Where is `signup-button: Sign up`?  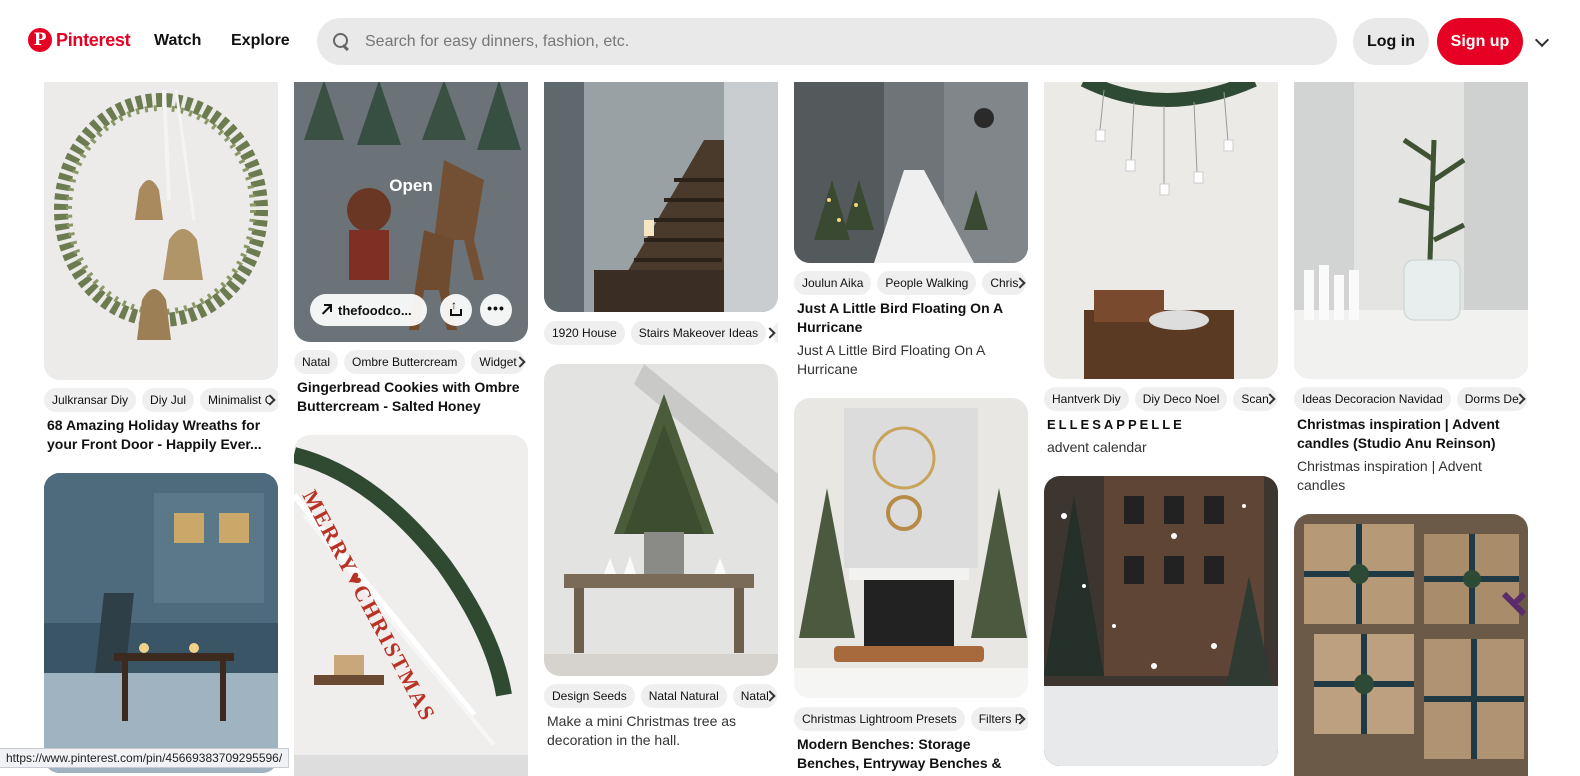 signup-button: Sign up is located at coordinates (1480, 41).